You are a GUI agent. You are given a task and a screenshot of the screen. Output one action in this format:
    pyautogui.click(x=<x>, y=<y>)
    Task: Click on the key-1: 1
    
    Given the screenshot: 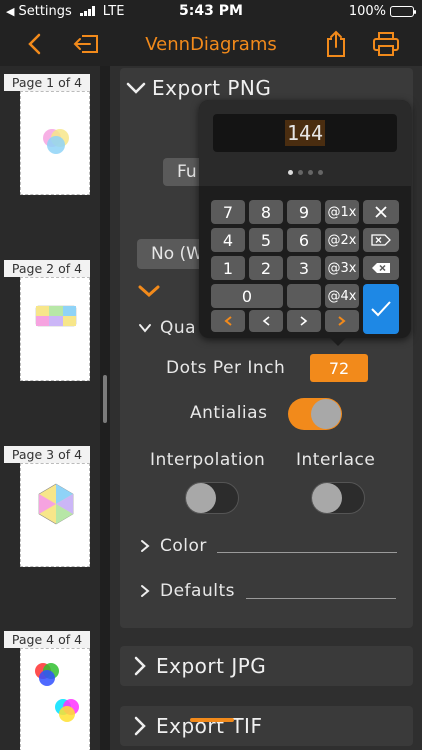 What is the action you would take?
    pyautogui.click(x=228, y=268)
    